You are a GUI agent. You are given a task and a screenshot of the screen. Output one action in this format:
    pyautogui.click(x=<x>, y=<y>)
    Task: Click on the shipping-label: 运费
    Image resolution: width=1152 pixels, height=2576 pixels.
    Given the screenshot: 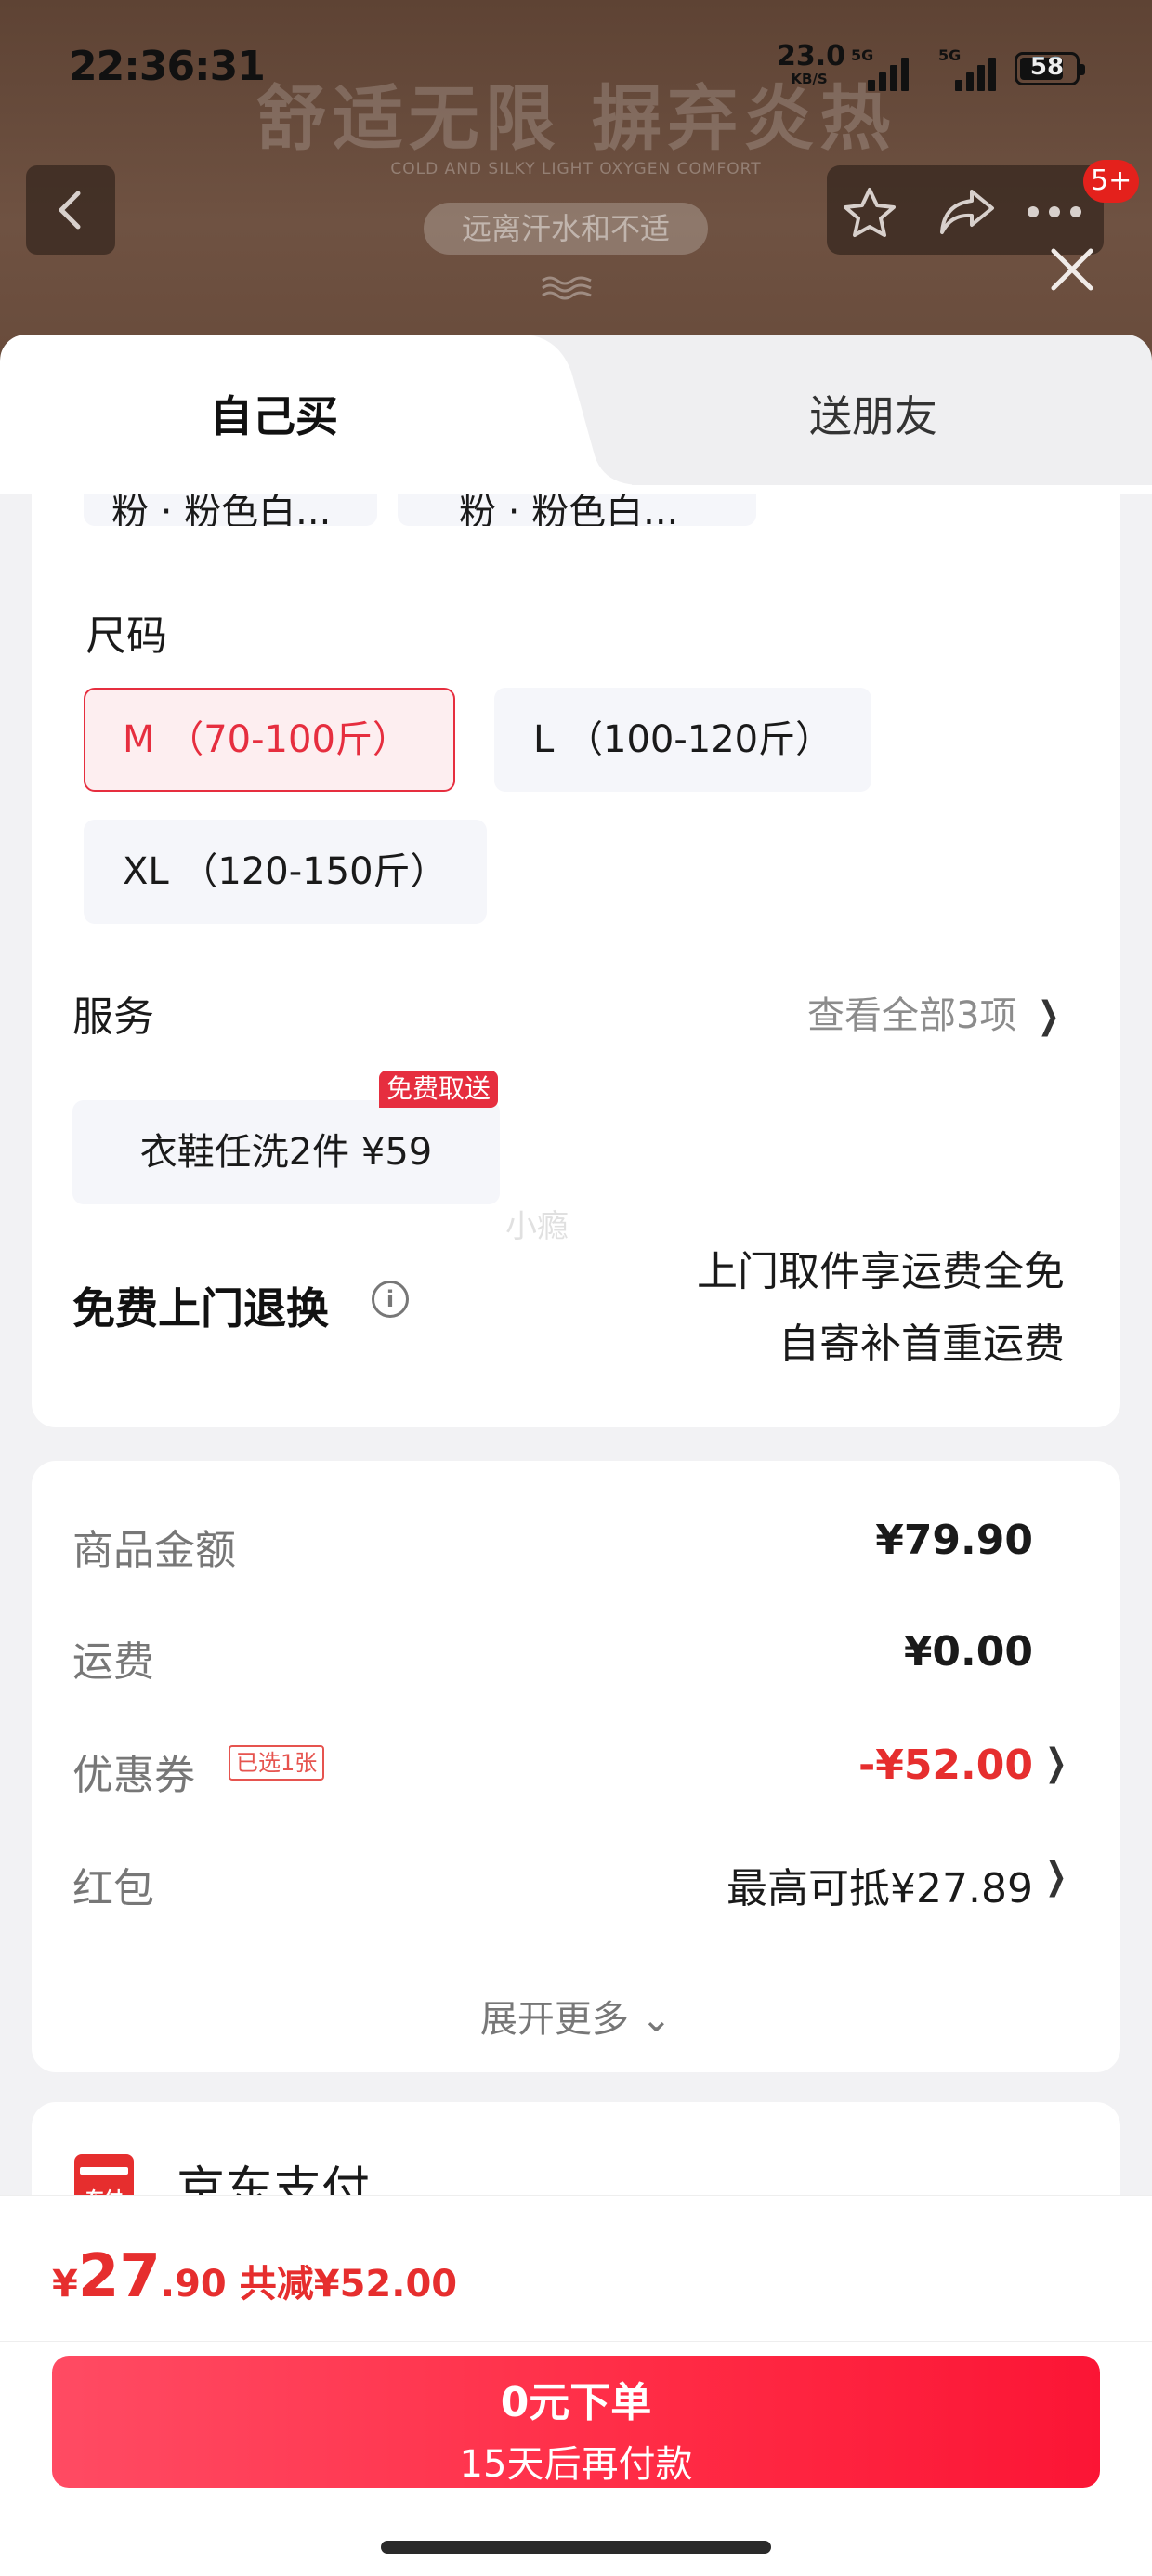 What is the action you would take?
    pyautogui.click(x=113, y=1662)
    